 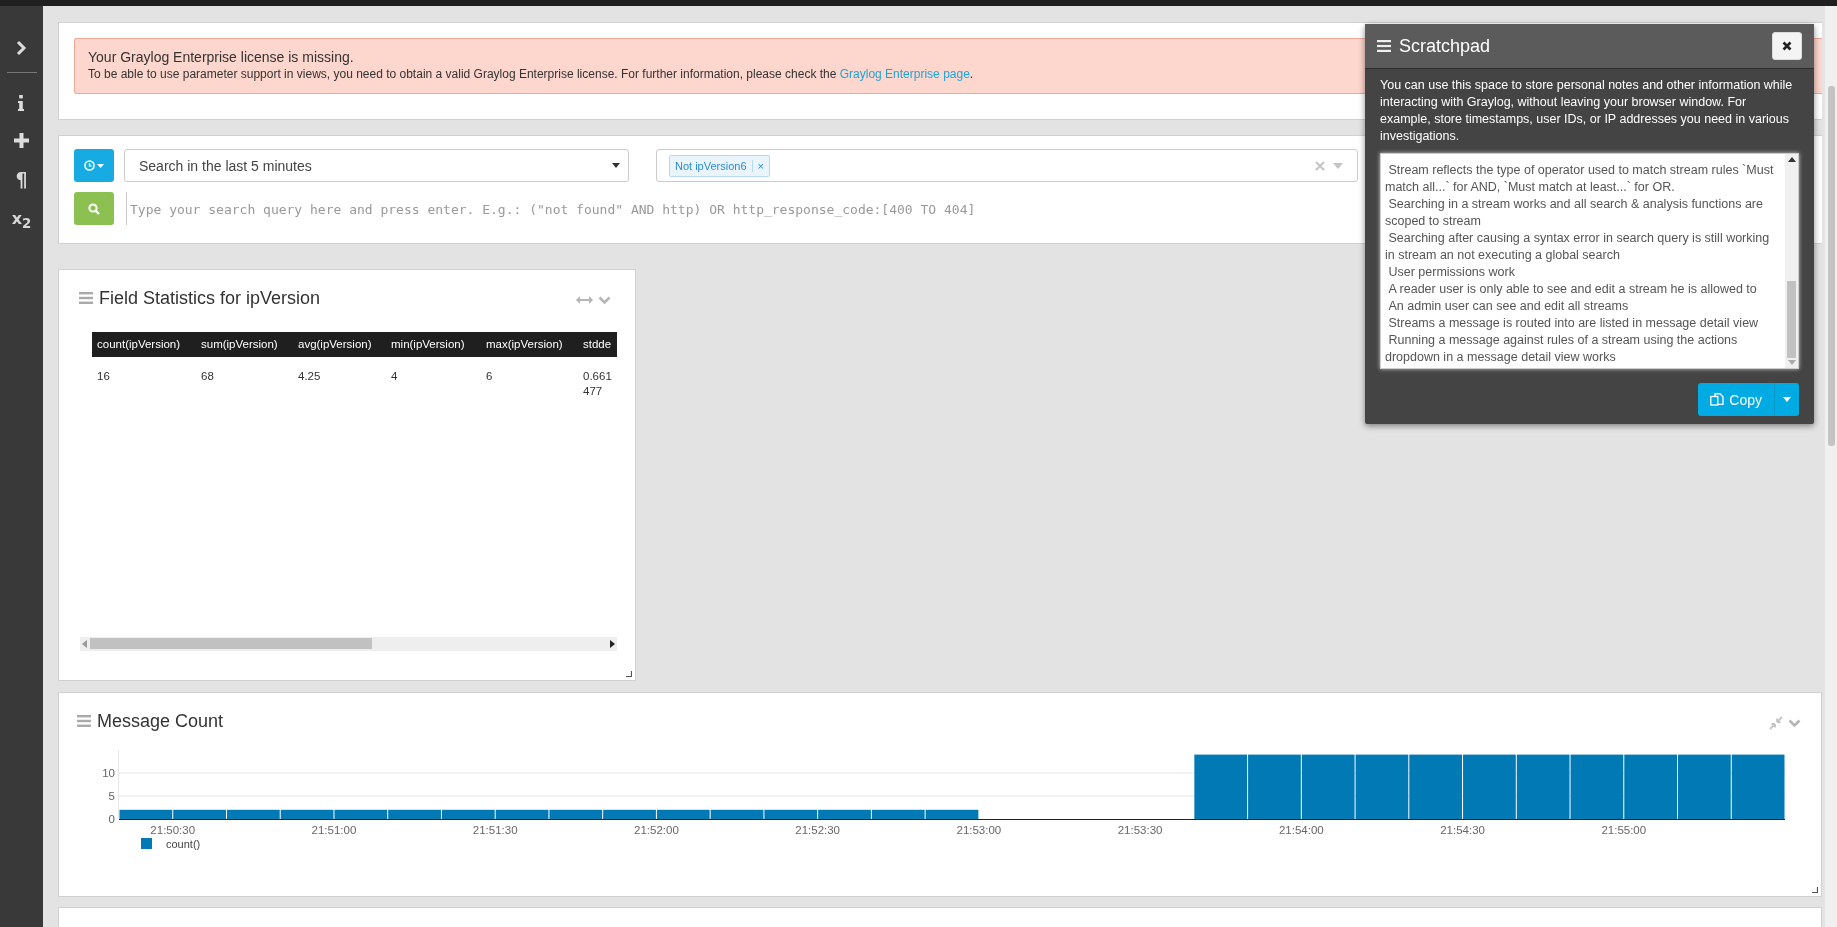 I want to click on table-cell: 16, so click(x=144, y=377).